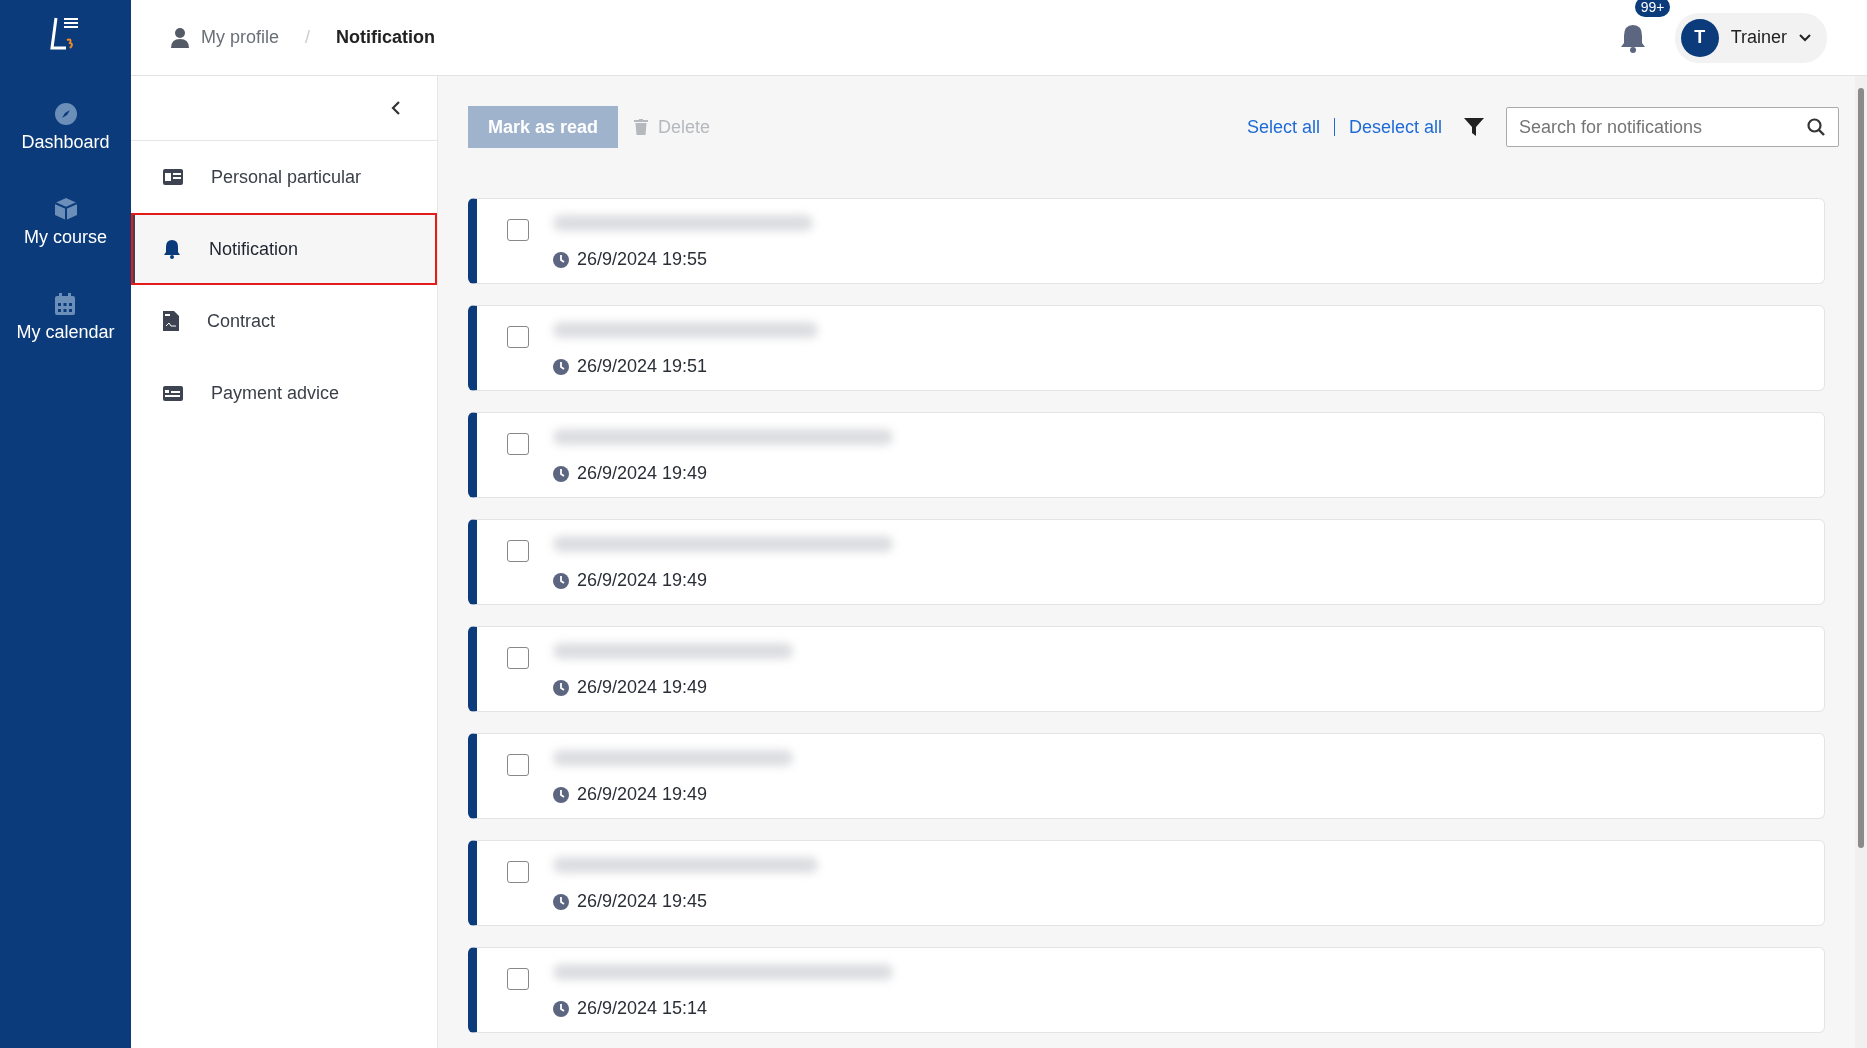 The width and height of the screenshot is (1867, 1048). I want to click on payment-card-icon, so click(173, 393).